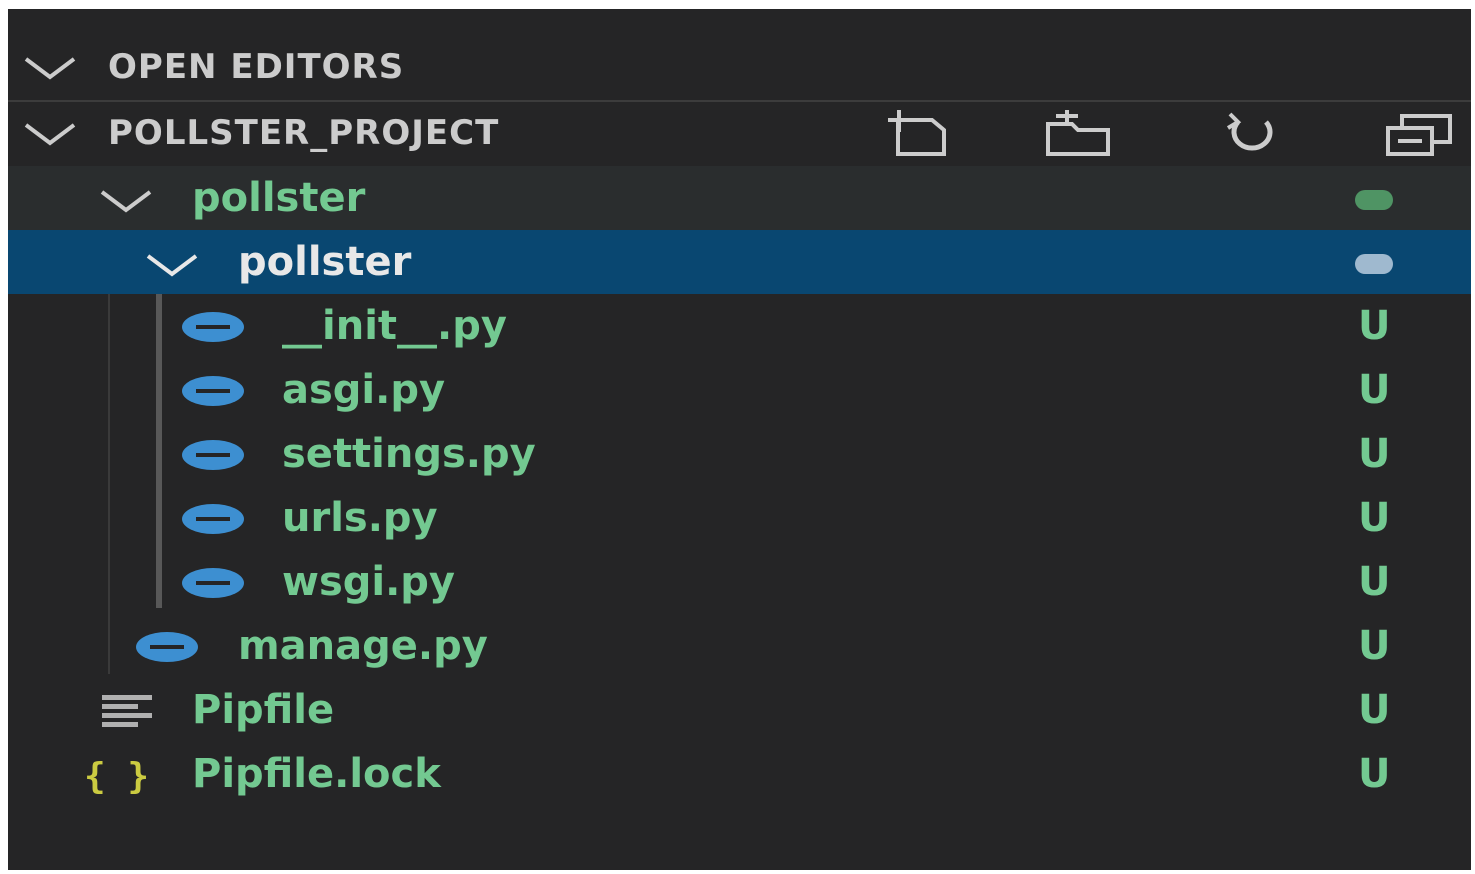 This screenshot has width=1475, height=874. I want to click on project-header: POLLSTER_PROJECT, so click(739, 132).